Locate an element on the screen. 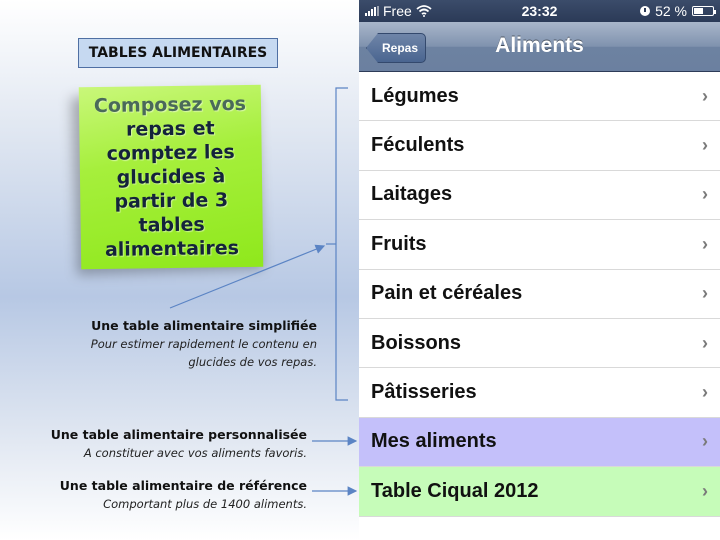 This screenshot has height=540, width=720. sticky-line: repas et is located at coordinates (170, 129).